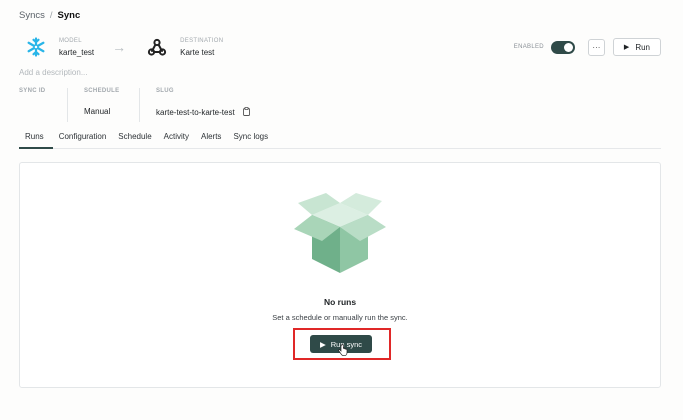  I want to click on model-text: MODEL karte_test, so click(76, 47).